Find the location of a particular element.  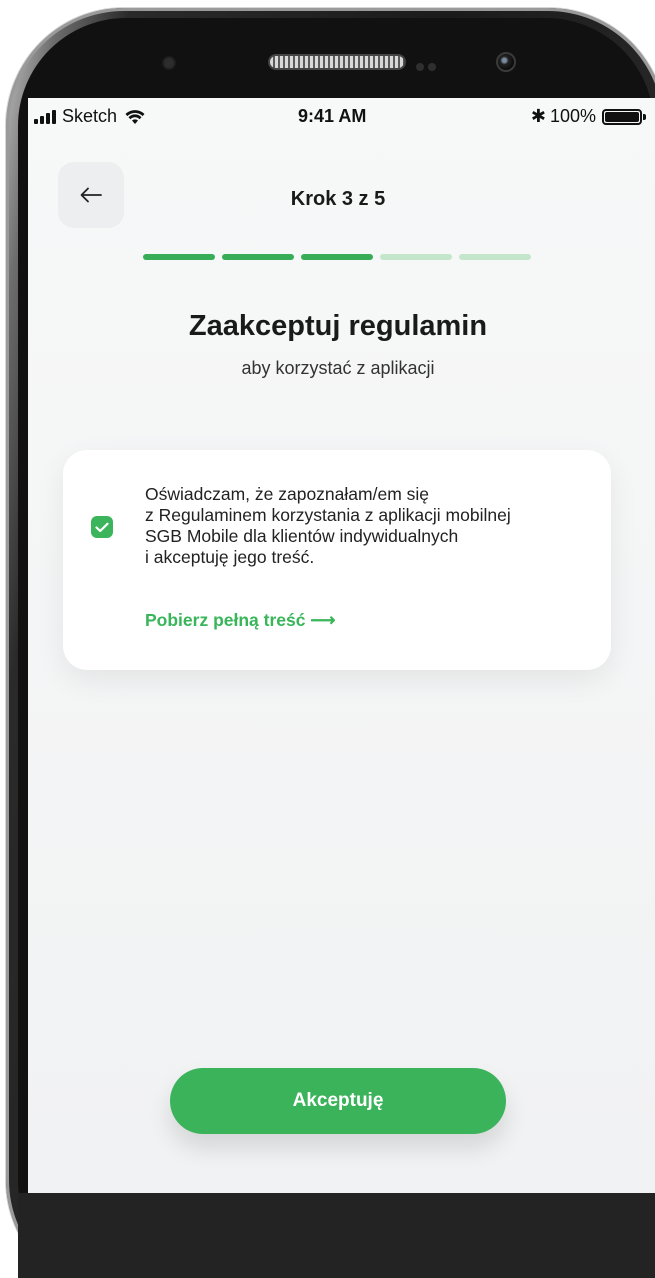

status-time: 9:41 AM is located at coordinates (332, 116).